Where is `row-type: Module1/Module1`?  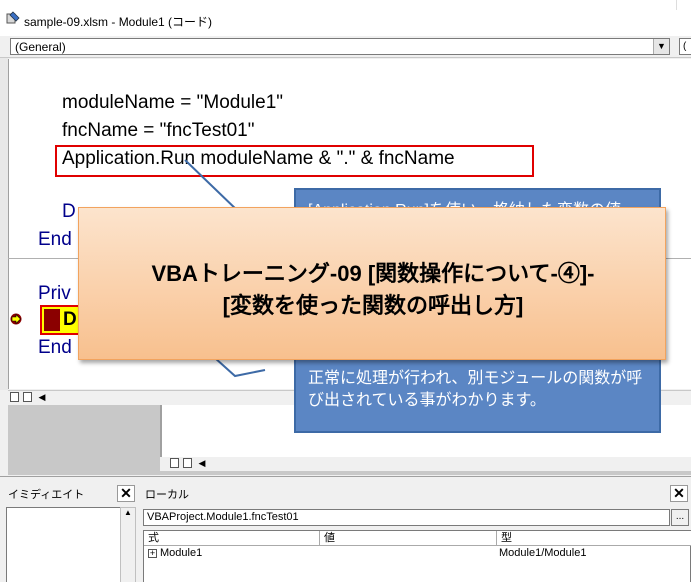
row-type: Module1/Module1 is located at coordinates (543, 553).